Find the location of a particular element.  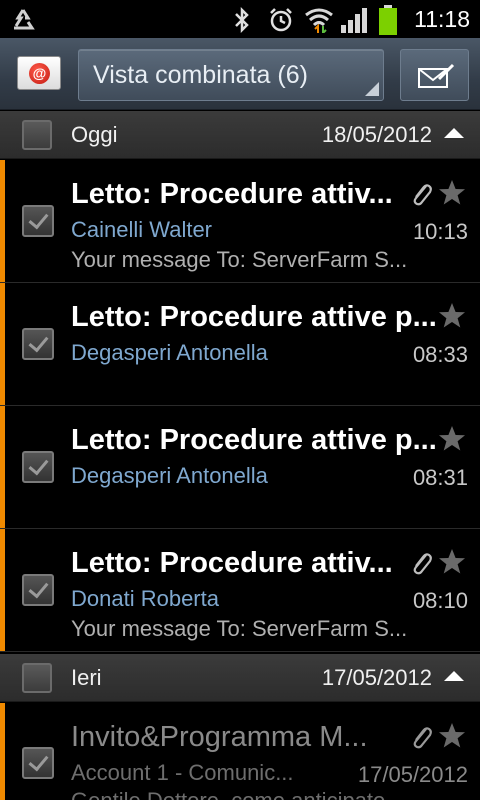

compose-mail-icon is located at coordinates (436, 75).